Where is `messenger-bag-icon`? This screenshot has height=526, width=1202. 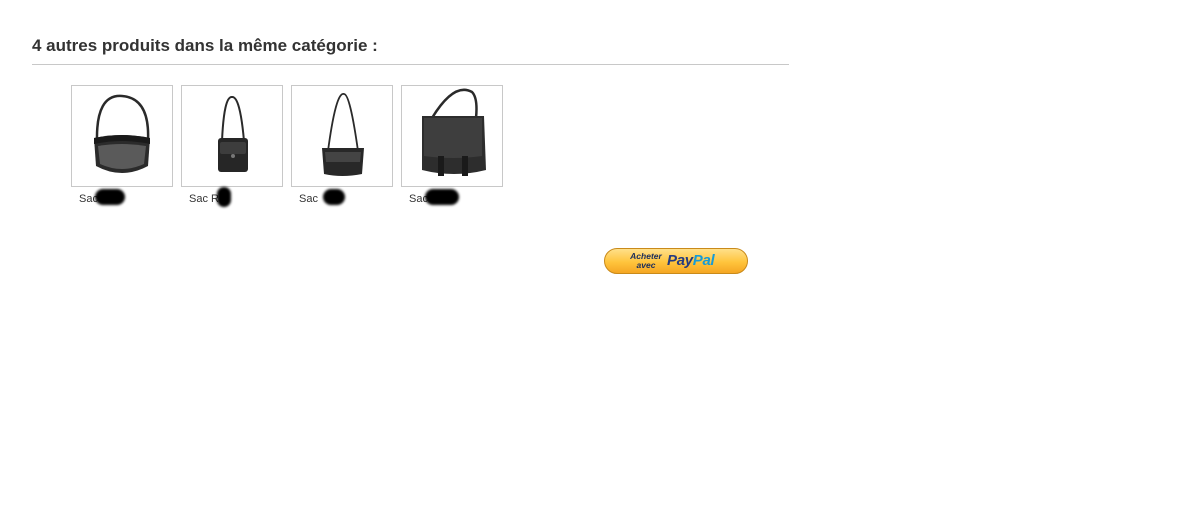 messenger-bag-icon is located at coordinates (454, 132).